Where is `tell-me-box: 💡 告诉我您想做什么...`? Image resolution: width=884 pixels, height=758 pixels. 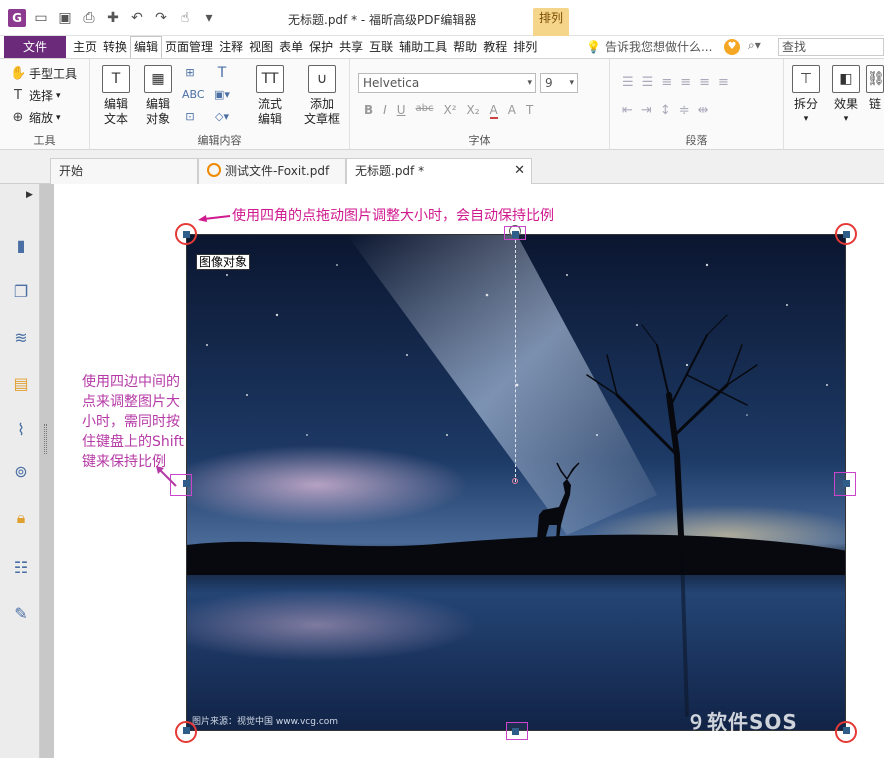 tell-me-box: 💡 告诉我您想做什么... is located at coordinates (649, 47).